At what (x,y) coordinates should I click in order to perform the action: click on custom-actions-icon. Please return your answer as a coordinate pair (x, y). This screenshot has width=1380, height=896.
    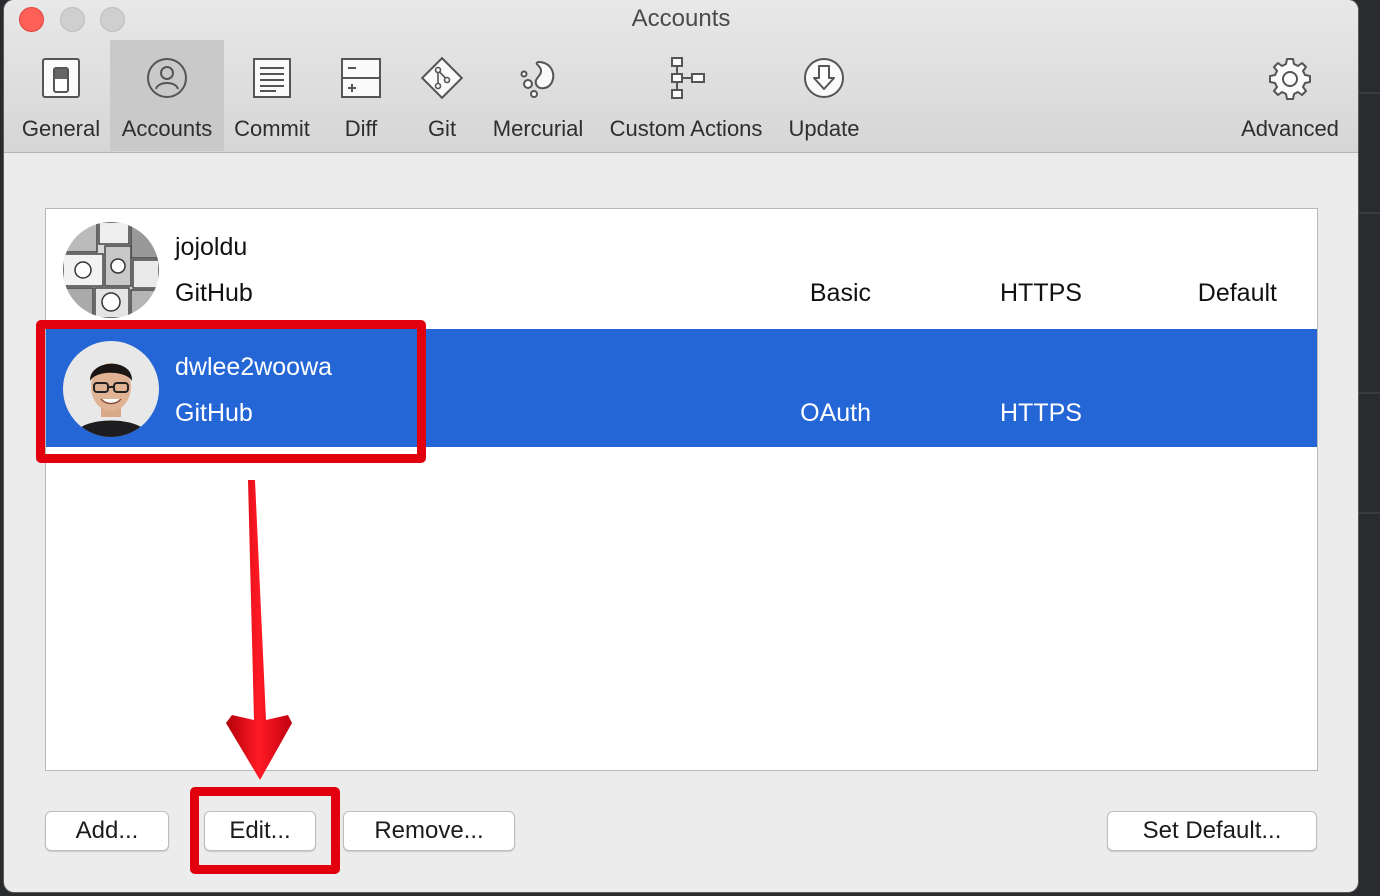
    Looking at the image, I should click on (688, 78).